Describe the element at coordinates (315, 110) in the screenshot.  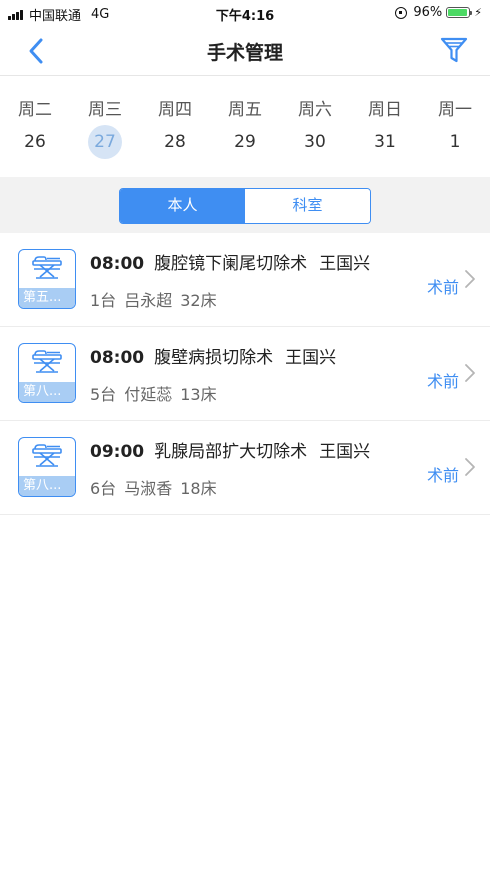
I see `day-name: 周六` at that location.